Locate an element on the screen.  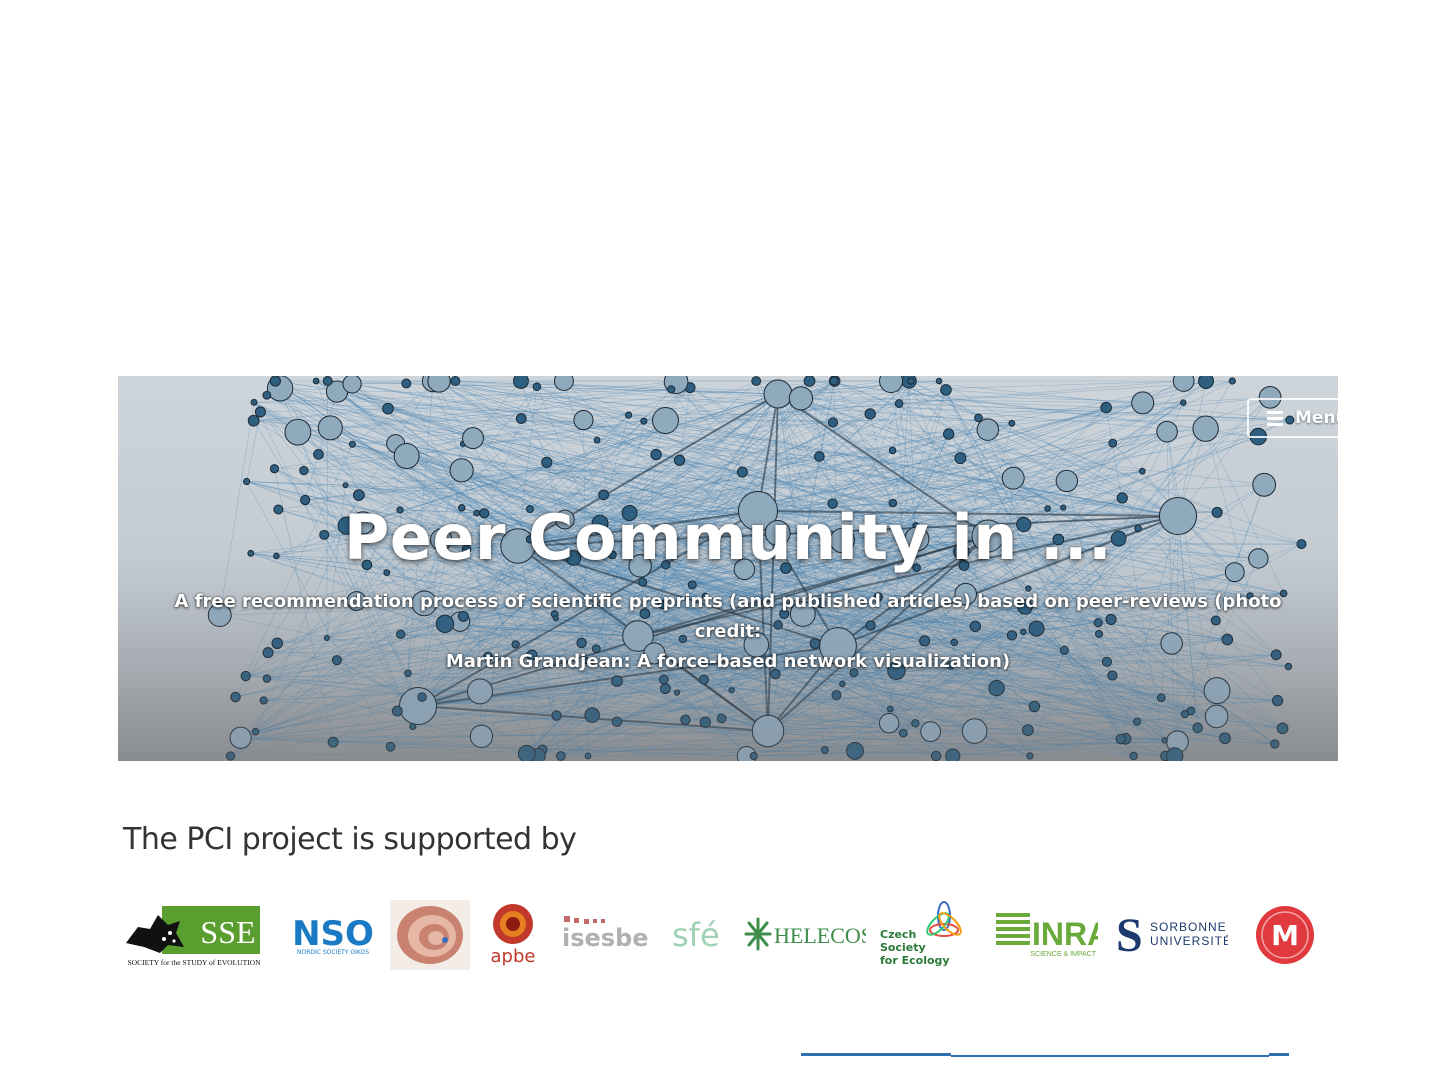
menu-button: Menu is located at coordinates (1292, 418).